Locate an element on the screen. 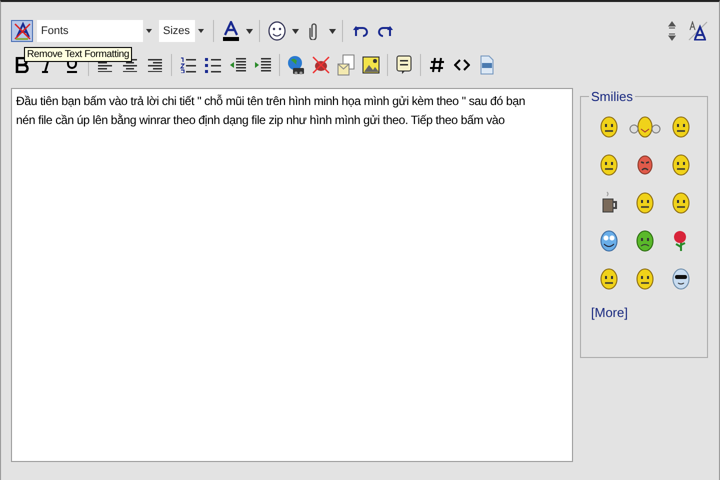  more-link: [More] is located at coordinates (609, 312).